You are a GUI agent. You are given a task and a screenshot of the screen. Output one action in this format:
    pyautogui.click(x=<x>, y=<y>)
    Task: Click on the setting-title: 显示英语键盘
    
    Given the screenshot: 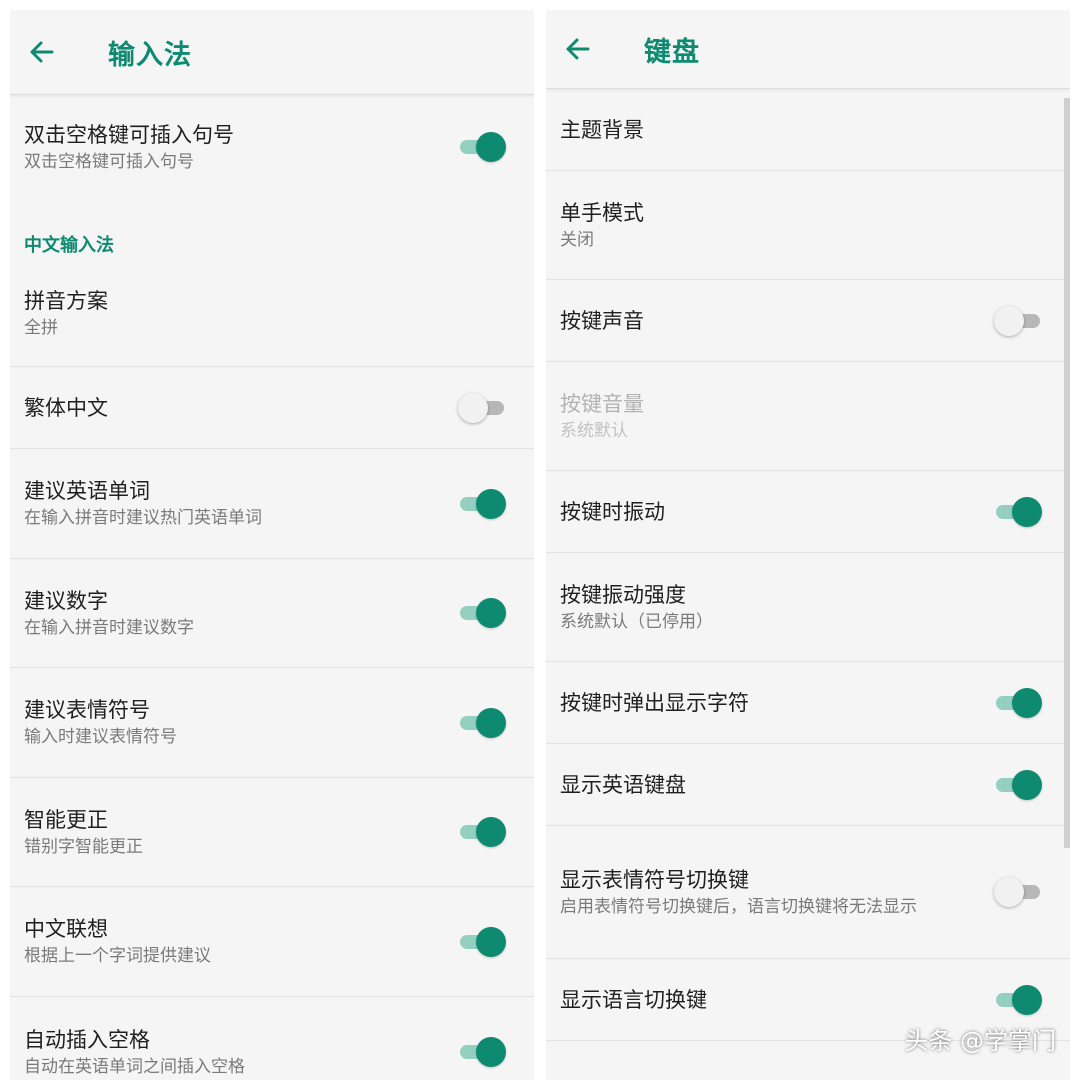 What is the action you would take?
    pyautogui.click(x=623, y=784)
    